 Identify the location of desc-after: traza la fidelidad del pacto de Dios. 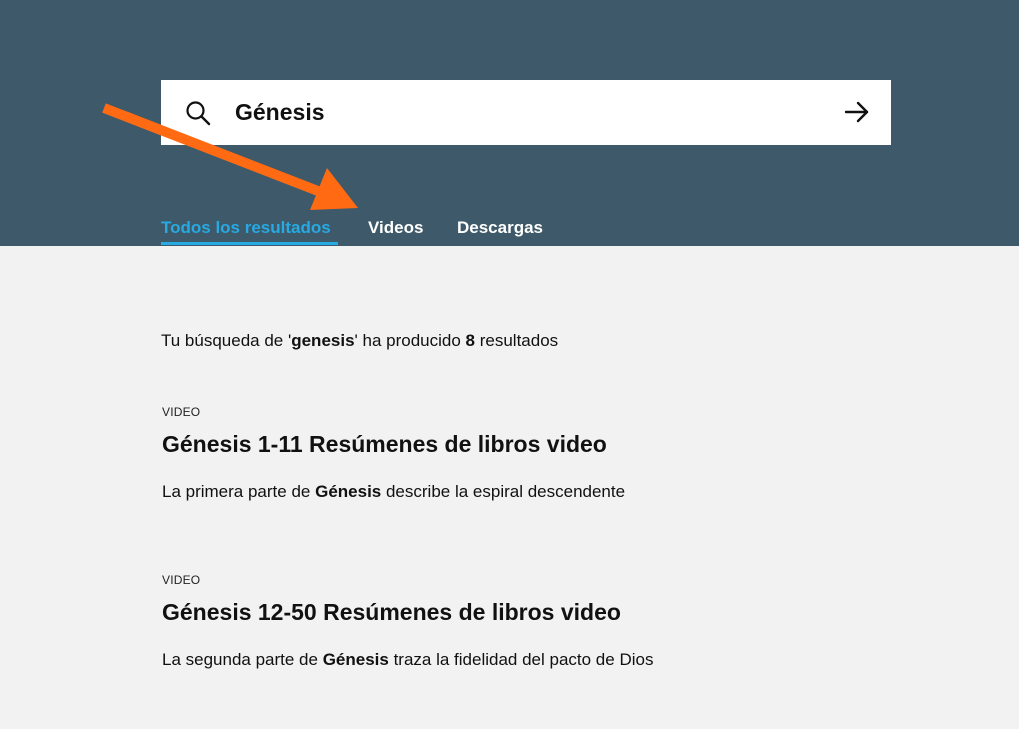
(521, 659).